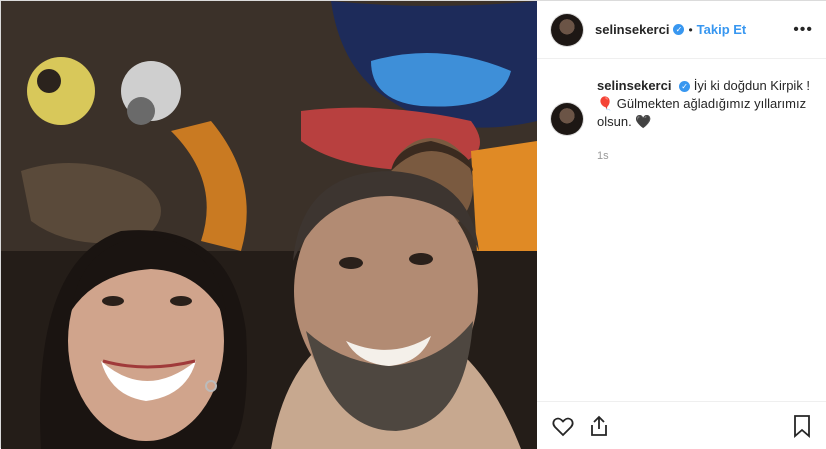  Describe the element at coordinates (752, 85) in the screenshot. I see `caption-text-line1: İyi ki doğdun Kirpik !` at that location.